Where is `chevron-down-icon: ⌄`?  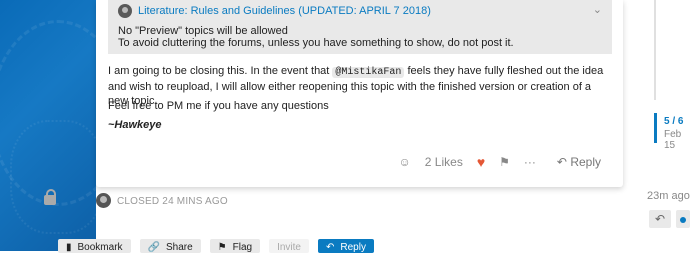
chevron-down-icon: ⌄ is located at coordinates (597, 9).